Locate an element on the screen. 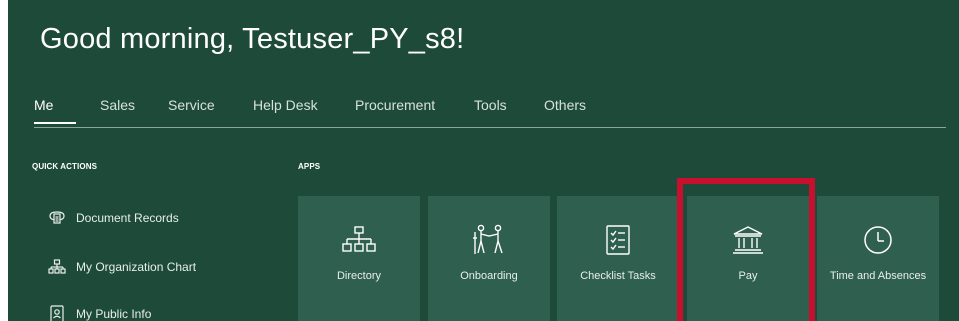  quick-action-document-records: Document Records is located at coordinates (112, 218).